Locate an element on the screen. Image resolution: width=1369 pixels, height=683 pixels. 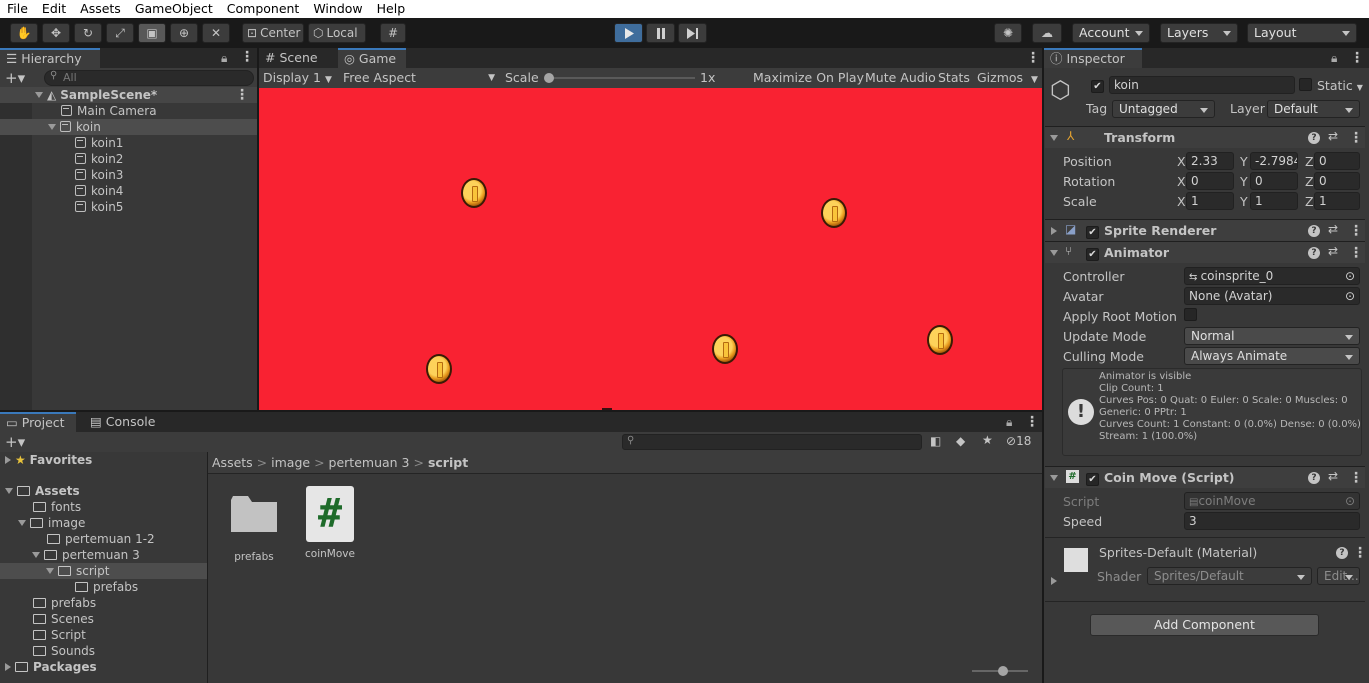
tree-item-image: image is located at coordinates (51, 523).